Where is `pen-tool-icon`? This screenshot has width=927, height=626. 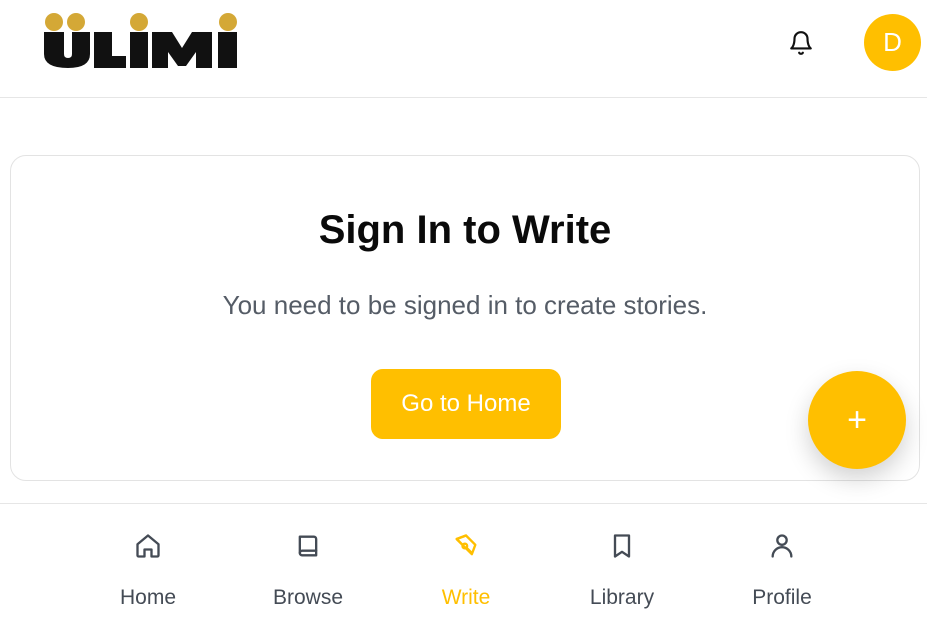 pen-tool-icon is located at coordinates (466, 547).